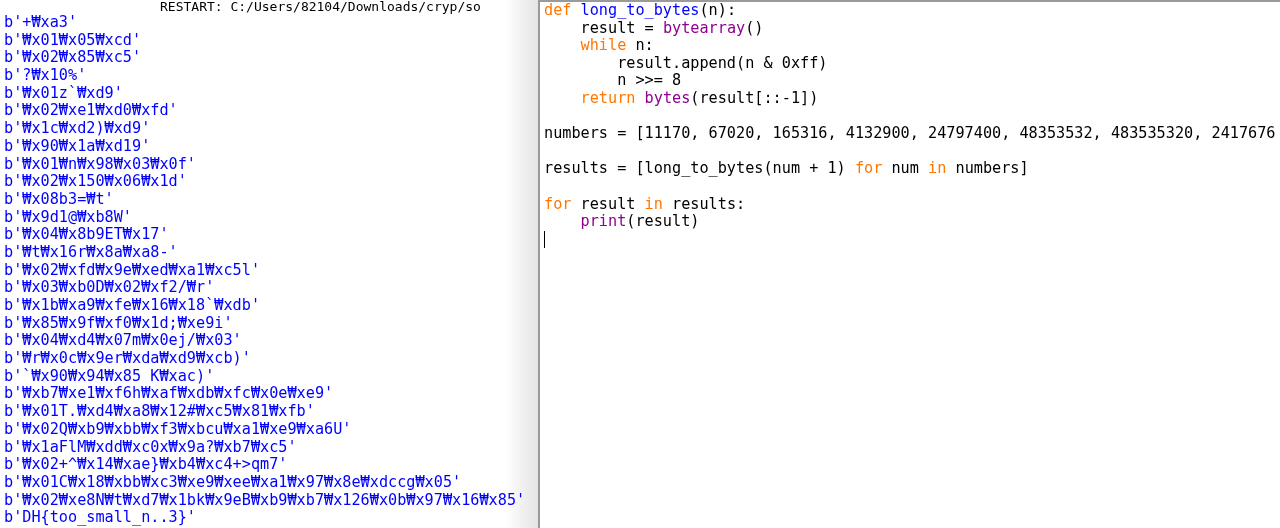 The height and width of the screenshot is (528, 1280). I want to click on output-line: b'₩x9d1@₩xb8W', so click(68, 217).